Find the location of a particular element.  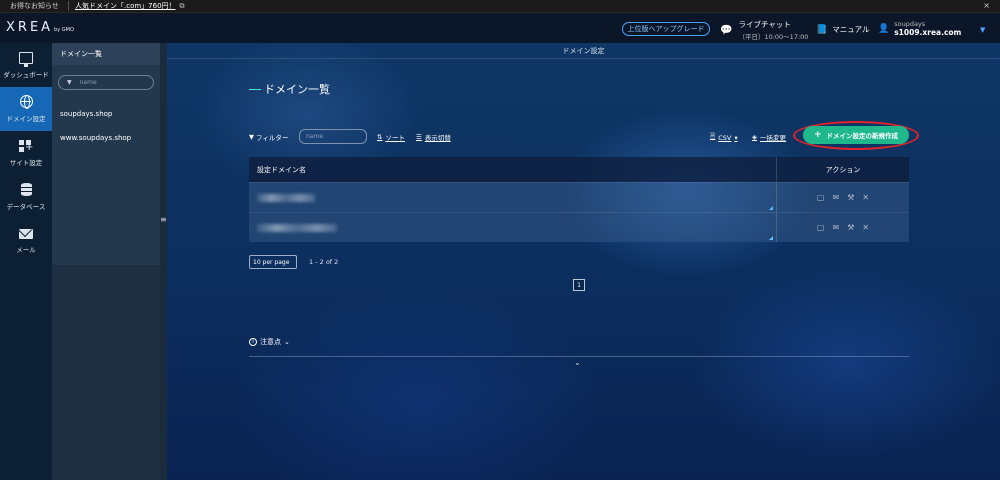

bulk-change-button: ◈ 一括変更 is located at coordinates (769, 137).